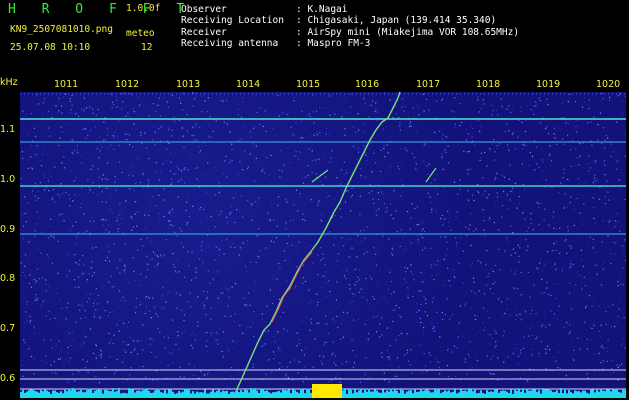 This screenshot has width=629, height=400. I want to click on x-tick-label: 1016, so click(367, 84).